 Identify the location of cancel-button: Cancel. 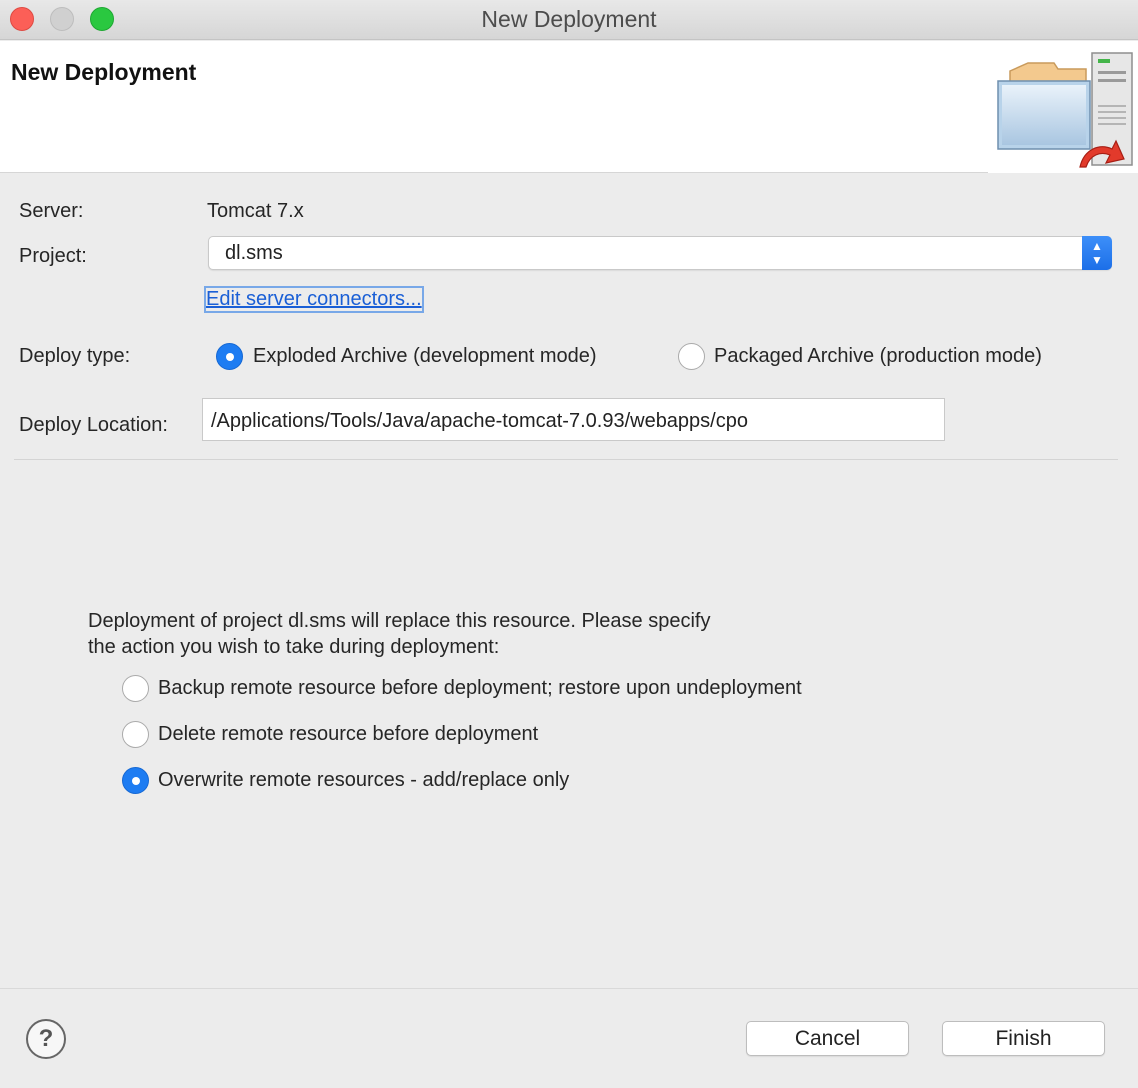
(827, 1038).